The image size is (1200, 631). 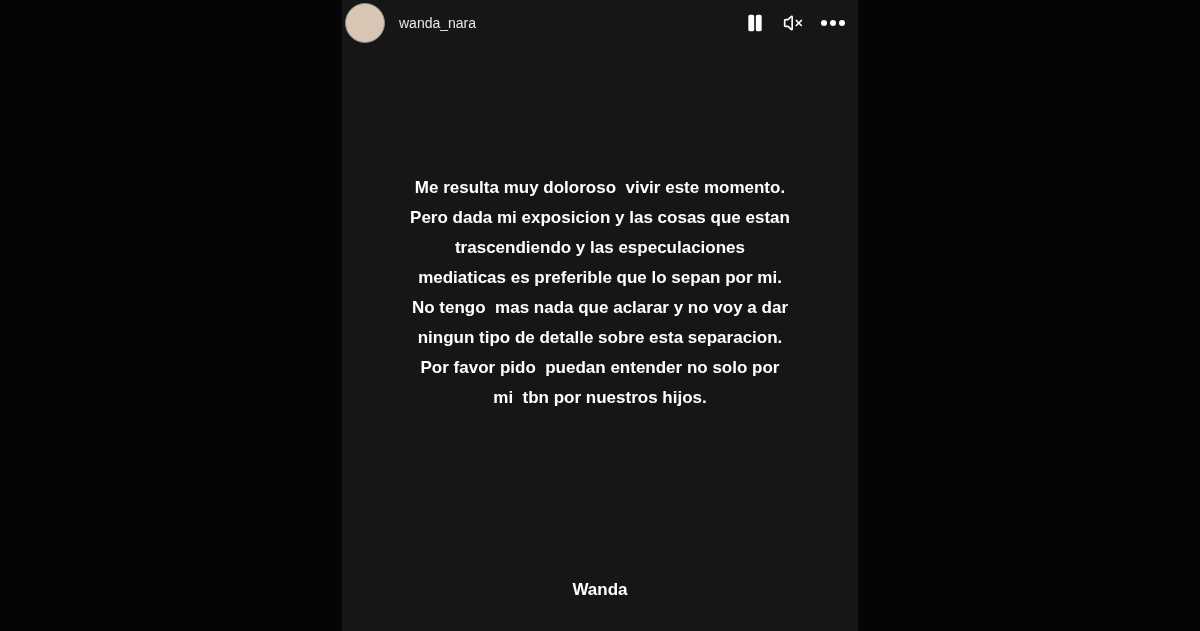 I want to click on muted-speaker-icon, so click(x=793, y=23).